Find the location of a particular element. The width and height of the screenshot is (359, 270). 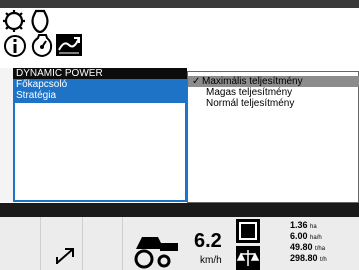

reading-yield: 49.80 t/ha is located at coordinates (308, 247).